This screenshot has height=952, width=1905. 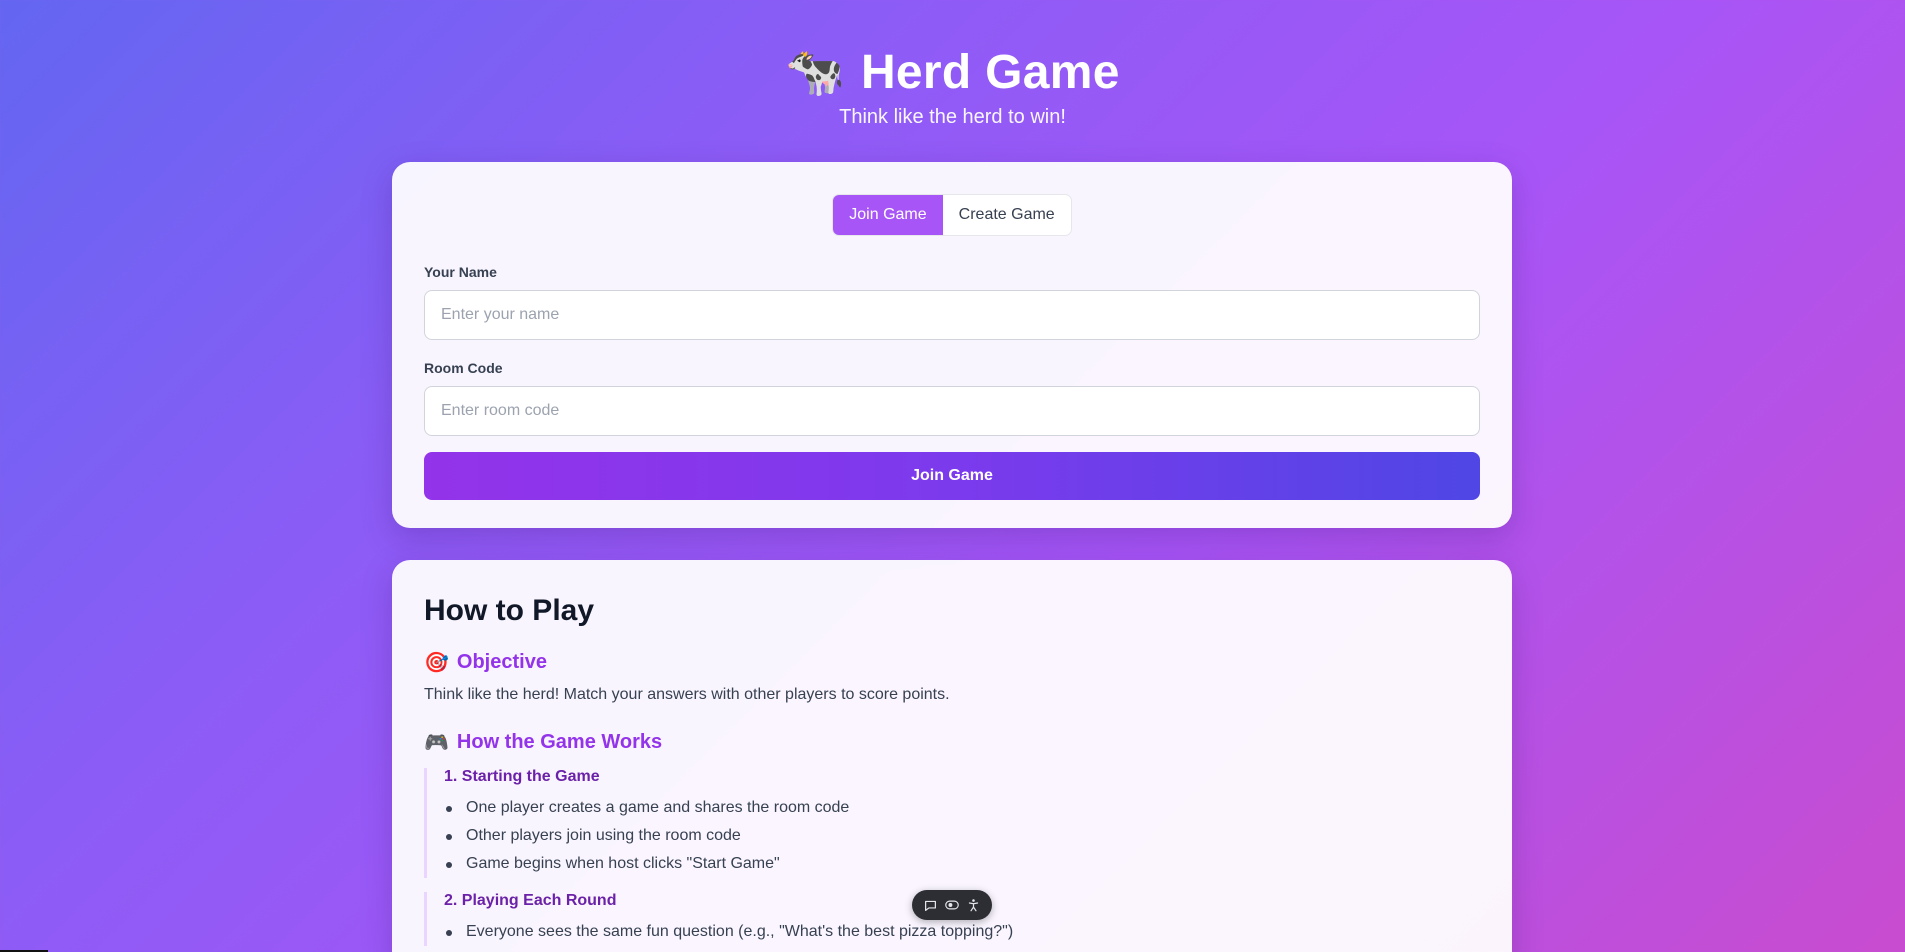 I want to click on target-icon: 🎯, so click(x=436, y=662).